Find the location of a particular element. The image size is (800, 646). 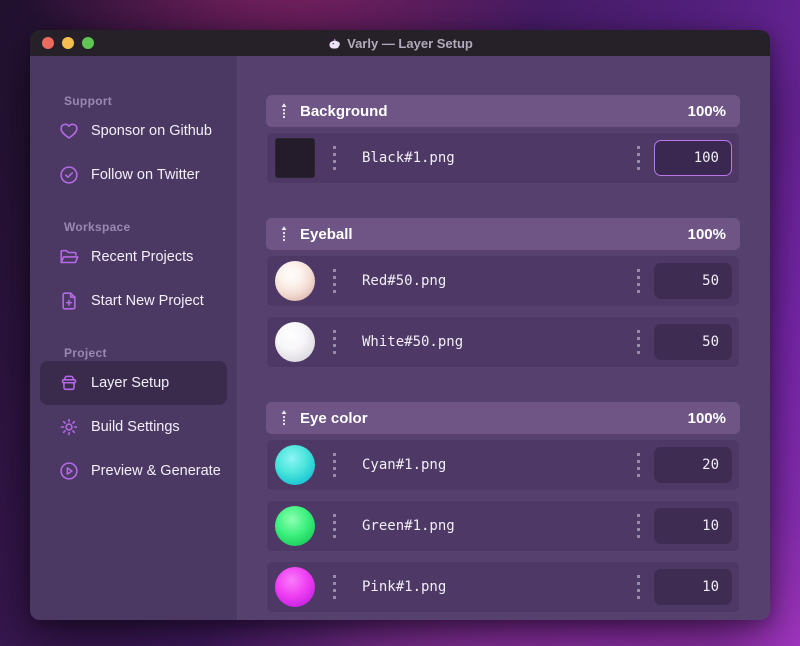

layer-thumbnail-green-sphere is located at coordinates (295, 526).